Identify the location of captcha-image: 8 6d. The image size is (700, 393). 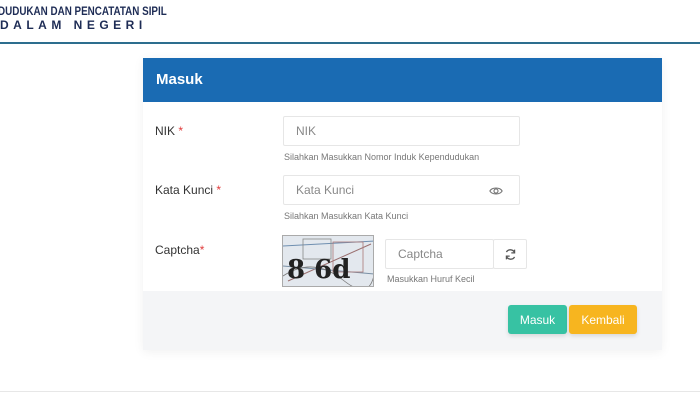
(328, 261).